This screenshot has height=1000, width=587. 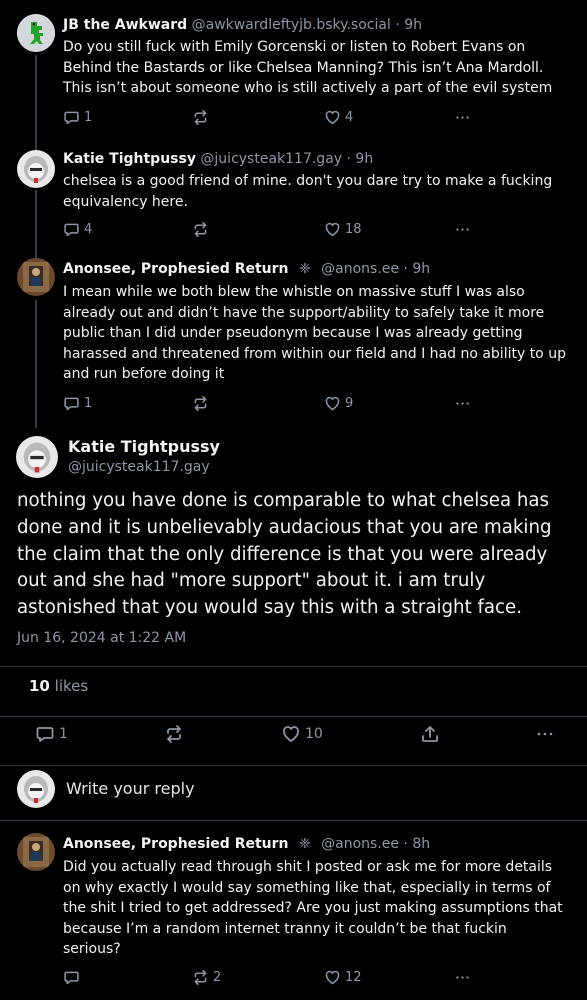 I want to click on like-button: 12, so click(x=343, y=977).